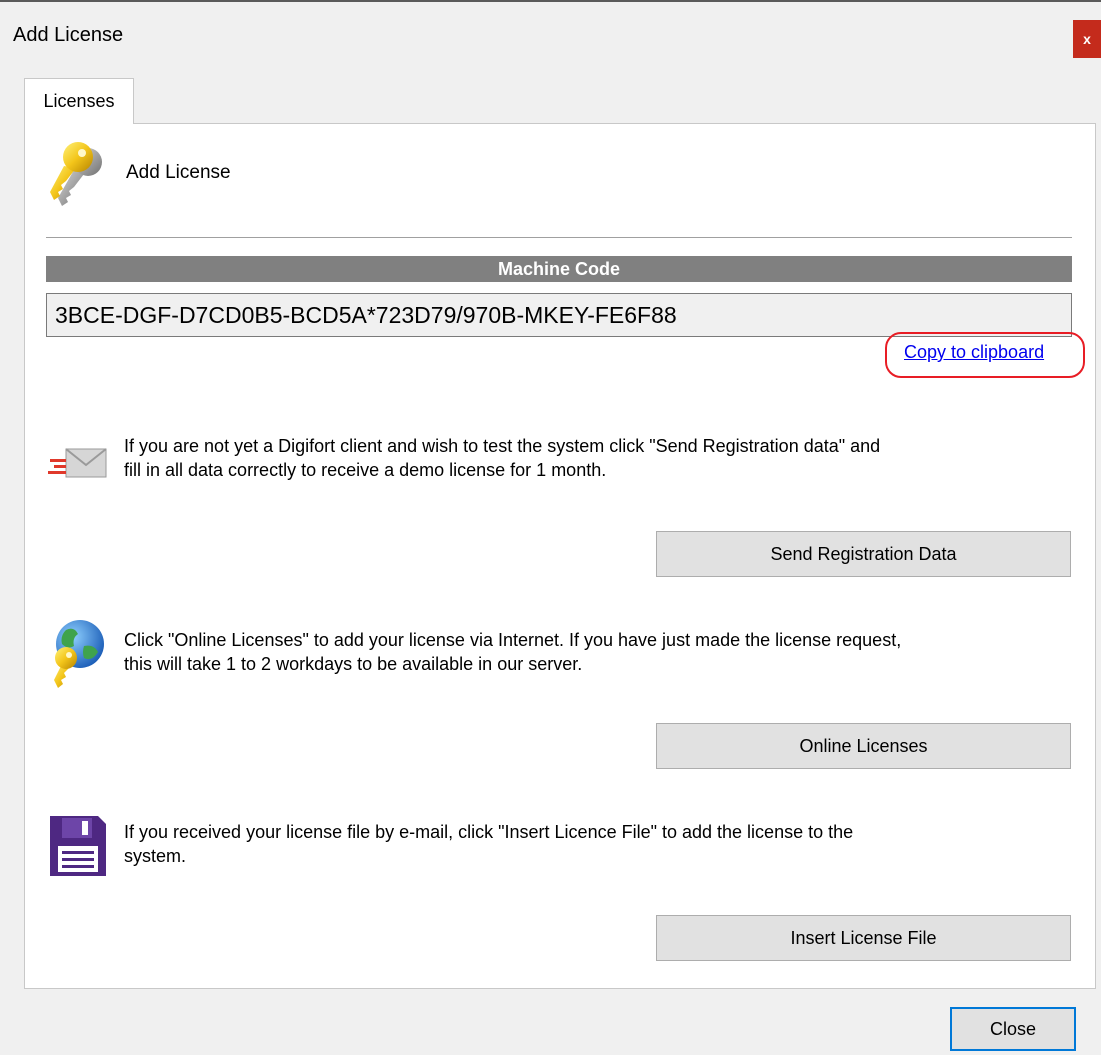 This screenshot has width=1101, height=1055. Describe the element at coordinates (78, 846) in the screenshot. I see `floppy-disk-icon` at that location.